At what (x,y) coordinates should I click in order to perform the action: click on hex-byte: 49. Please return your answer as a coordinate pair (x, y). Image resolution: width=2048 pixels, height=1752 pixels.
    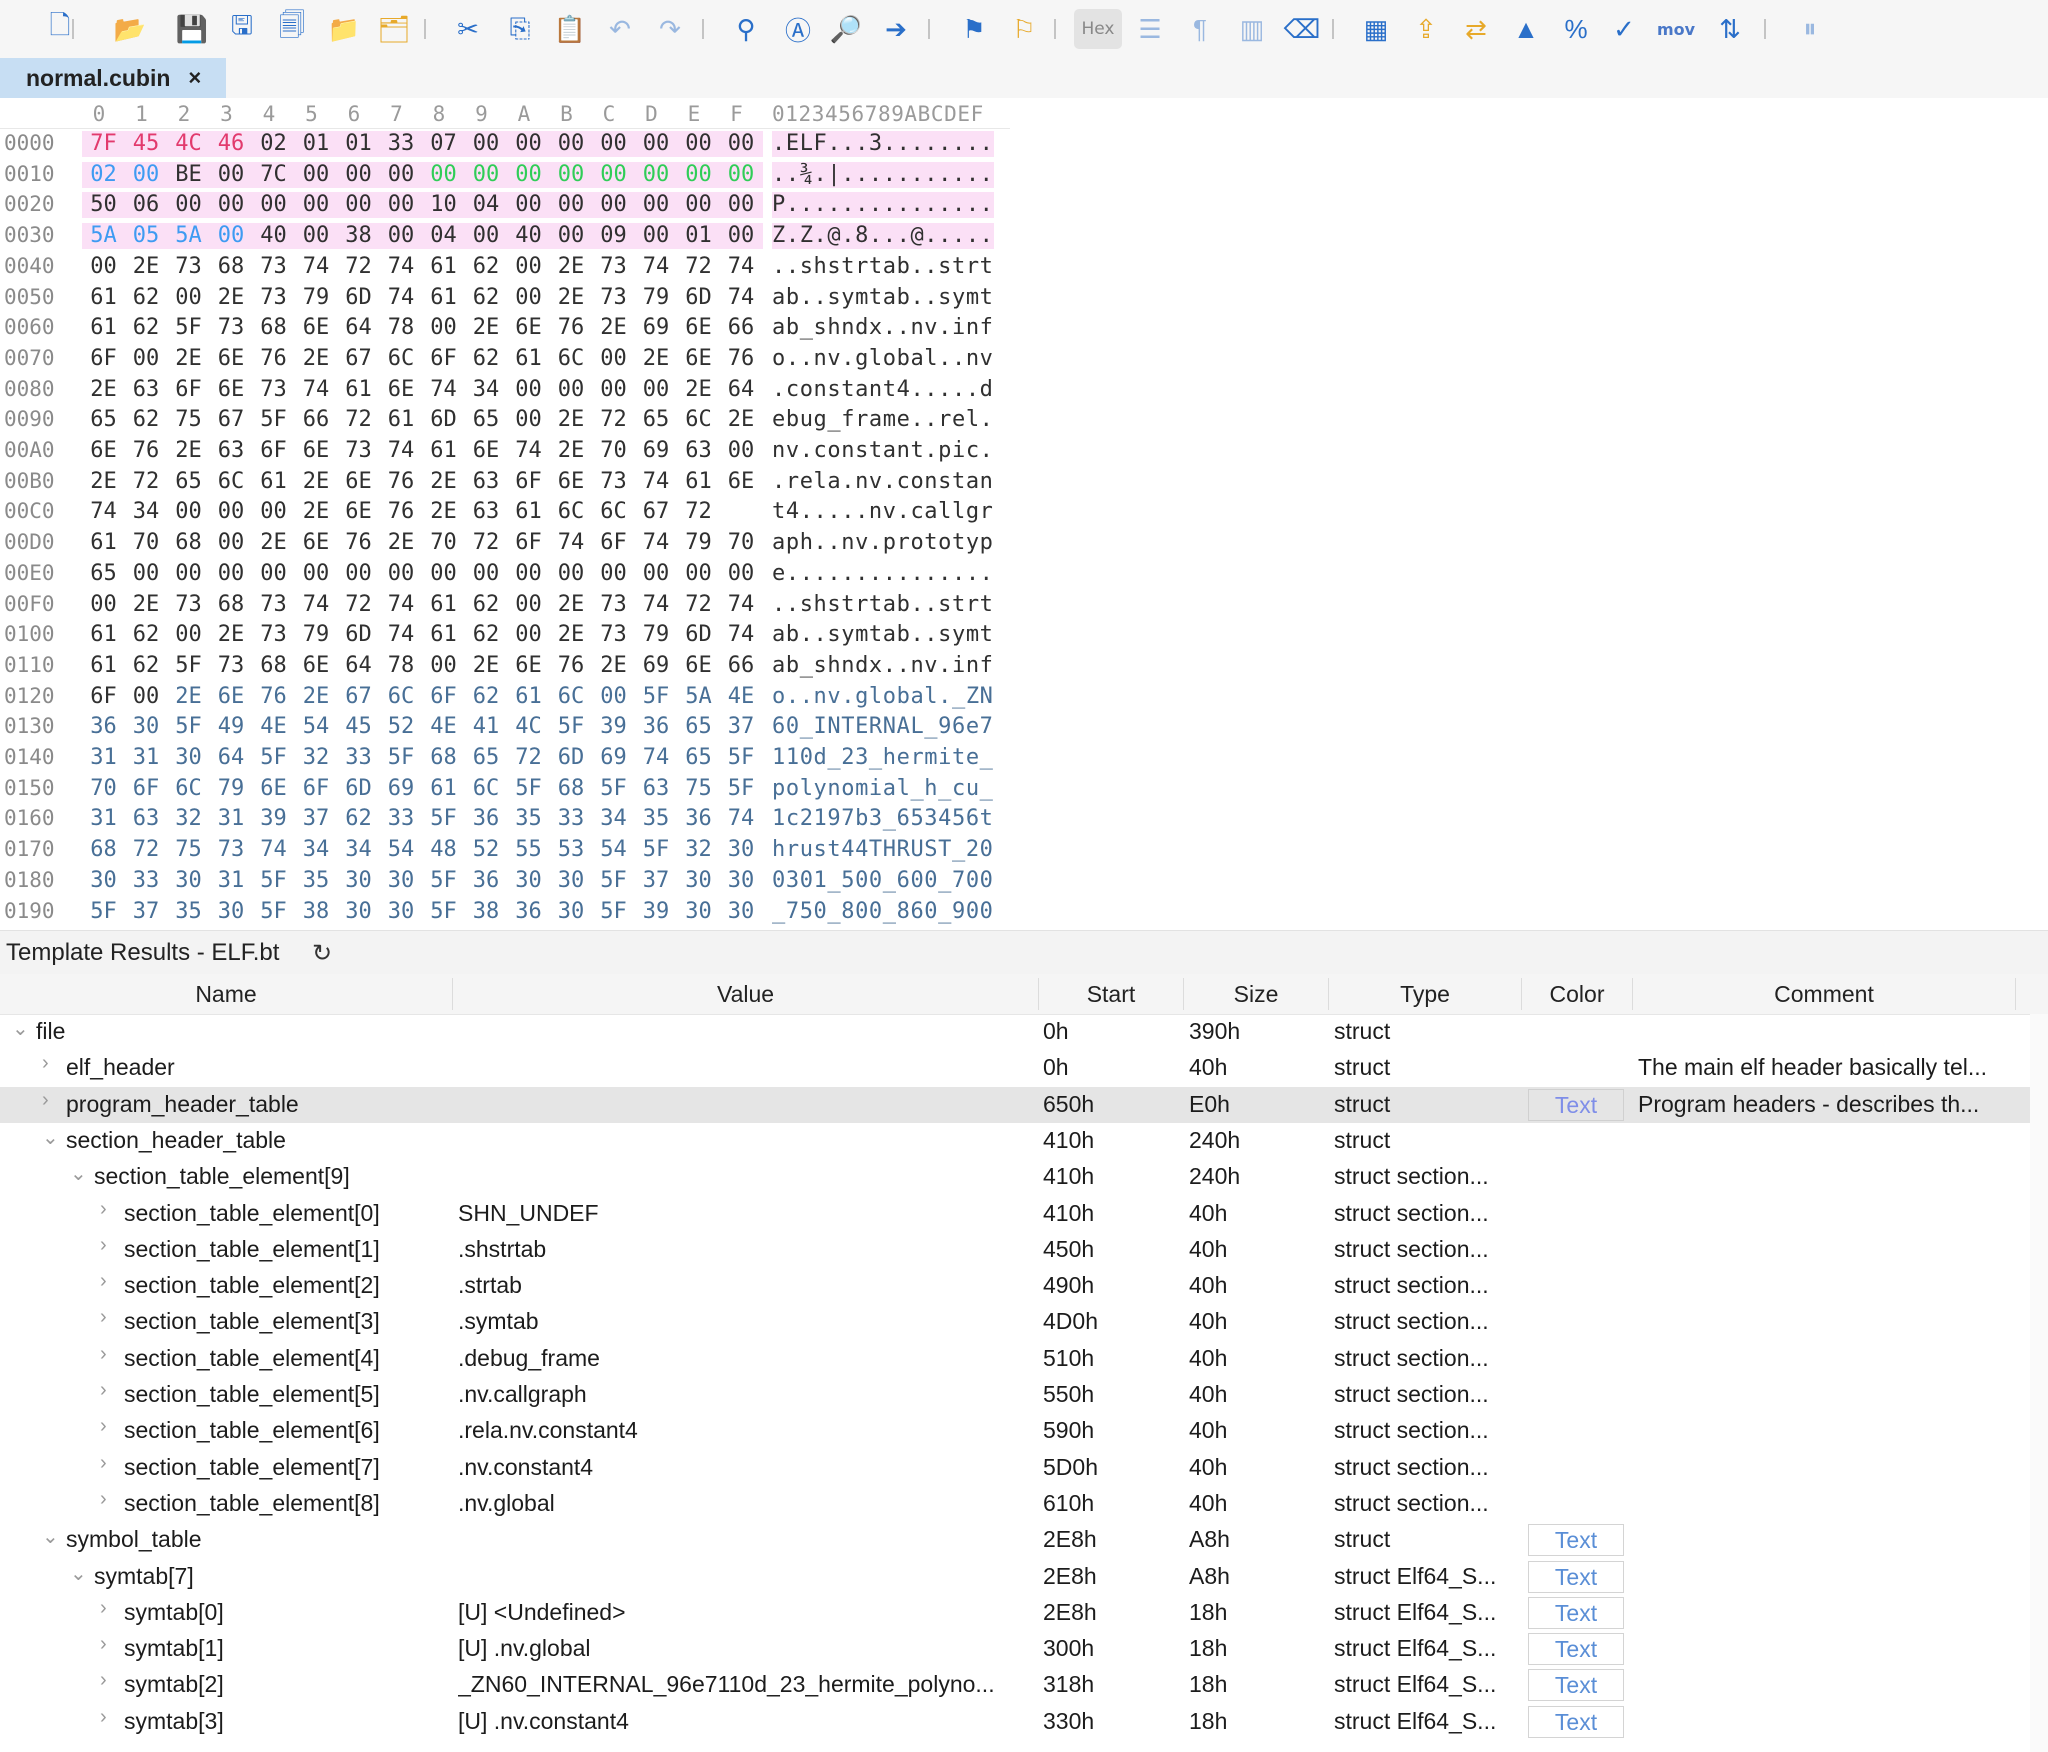
    Looking at the image, I should click on (231, 727).